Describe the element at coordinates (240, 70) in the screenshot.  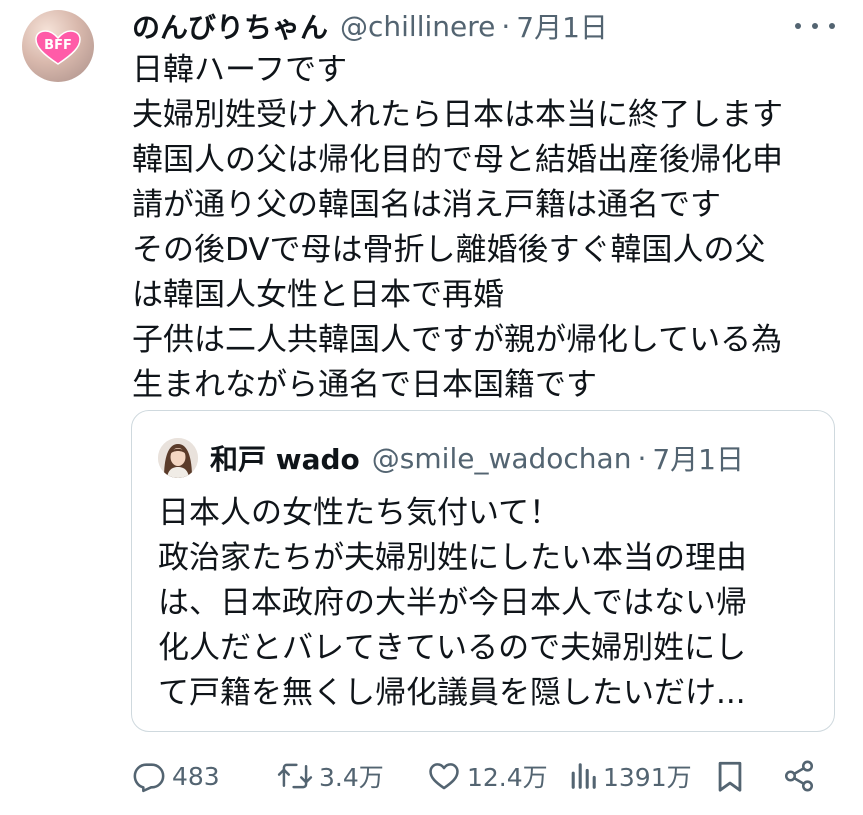
I see `tweet-line: 日韓ハーフです` at that location.